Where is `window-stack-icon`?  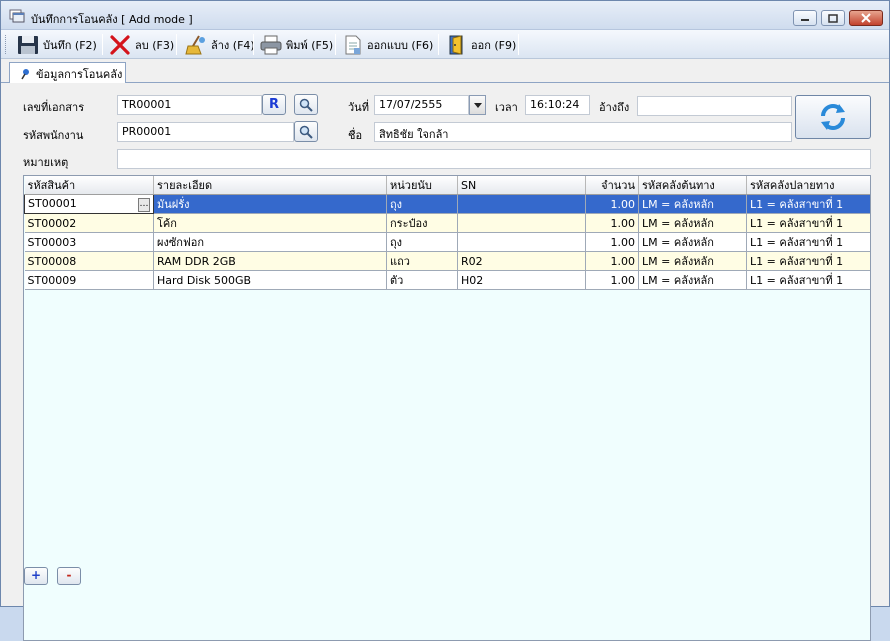
window-stack-icon is located at coordinates (17, 16).